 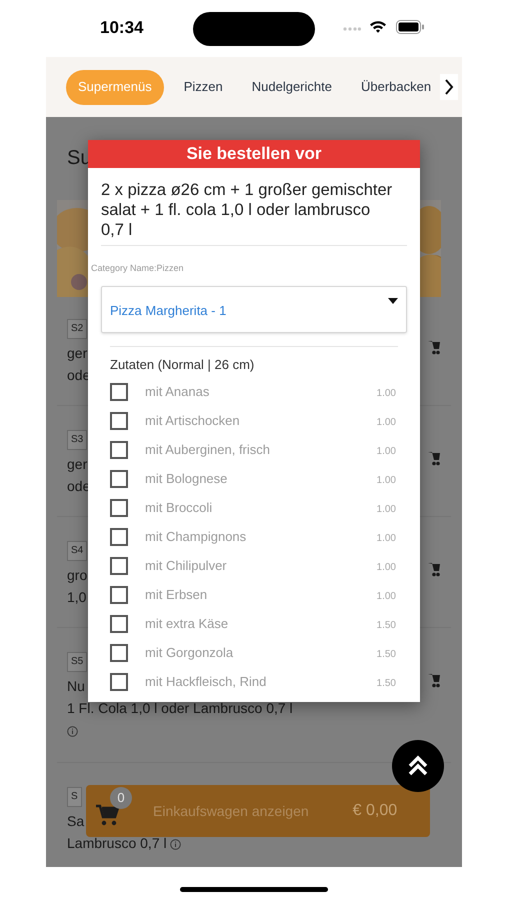 What do you see at coordinates (378, 26) in the screenshot?
I see `wifi-icon` at bounding box center [378, 26].